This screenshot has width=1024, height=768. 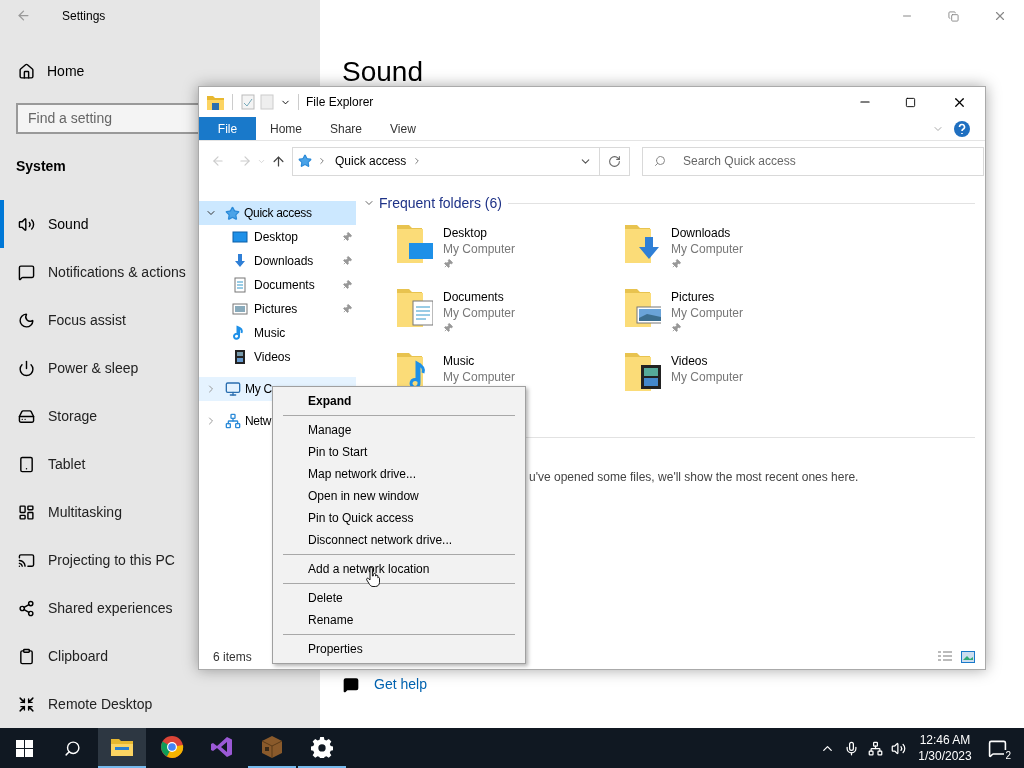 I want to click on recent-note: u've opened some files, we'll show the most recent ones here., so click(x=694, y=477).